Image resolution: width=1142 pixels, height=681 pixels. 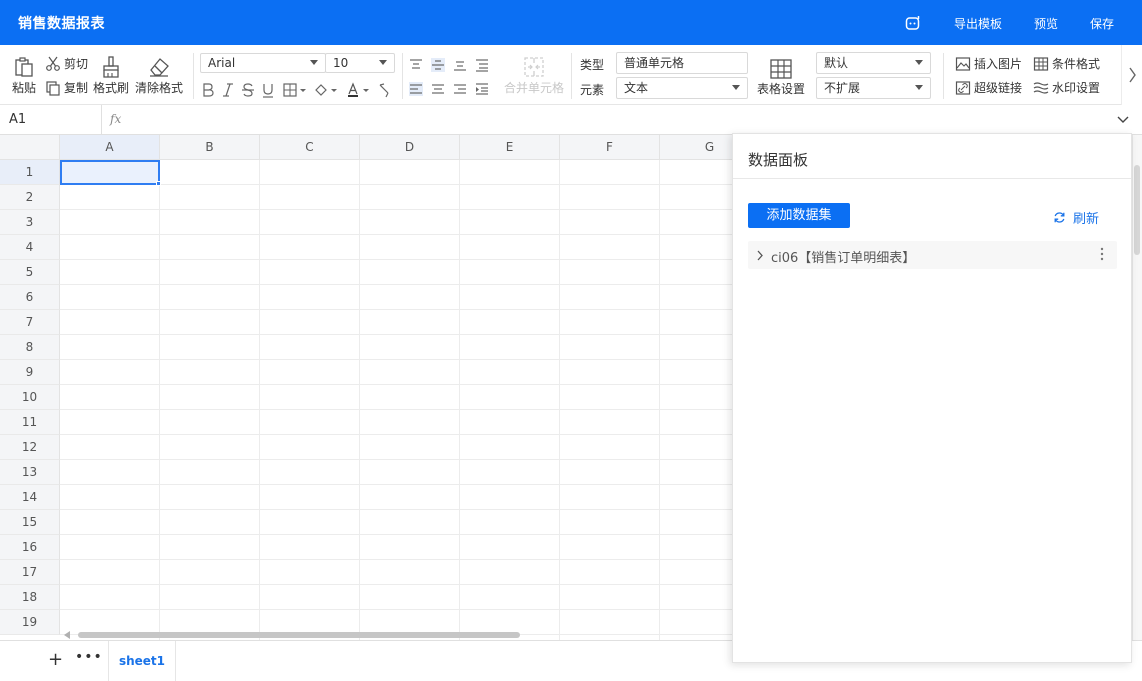 I want to click on column-header: D, so click(x=410, y=147).